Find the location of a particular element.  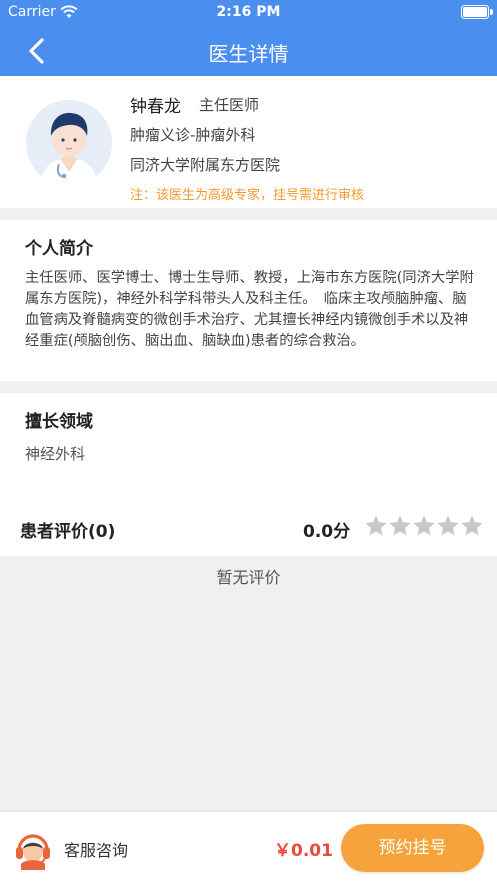

bottom-action-bar: 客服咨询 ￥0.01 预约挂号 is located at coordinates (248, 847).